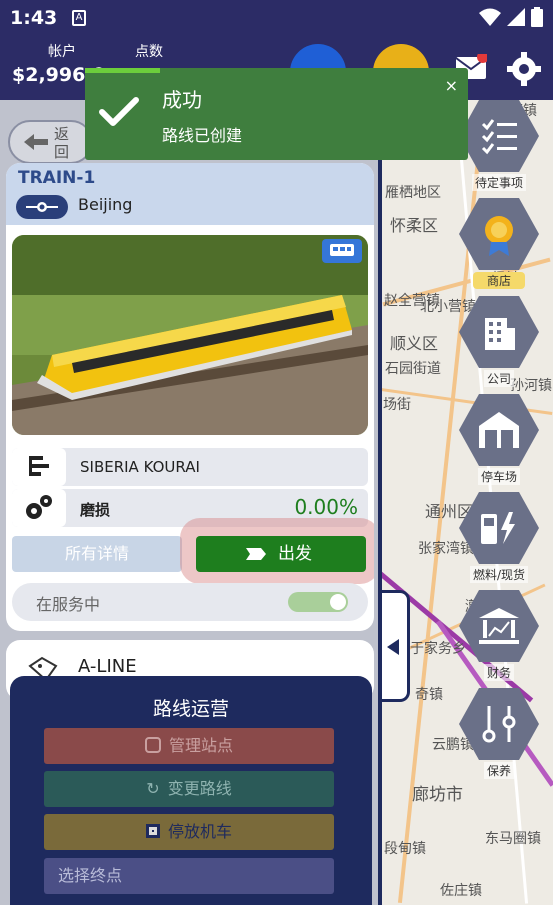  What do you see at coordinates (405, 849) in the screenshot?
I see `map-label: 段甸镇` at bounding box center [405, 849].